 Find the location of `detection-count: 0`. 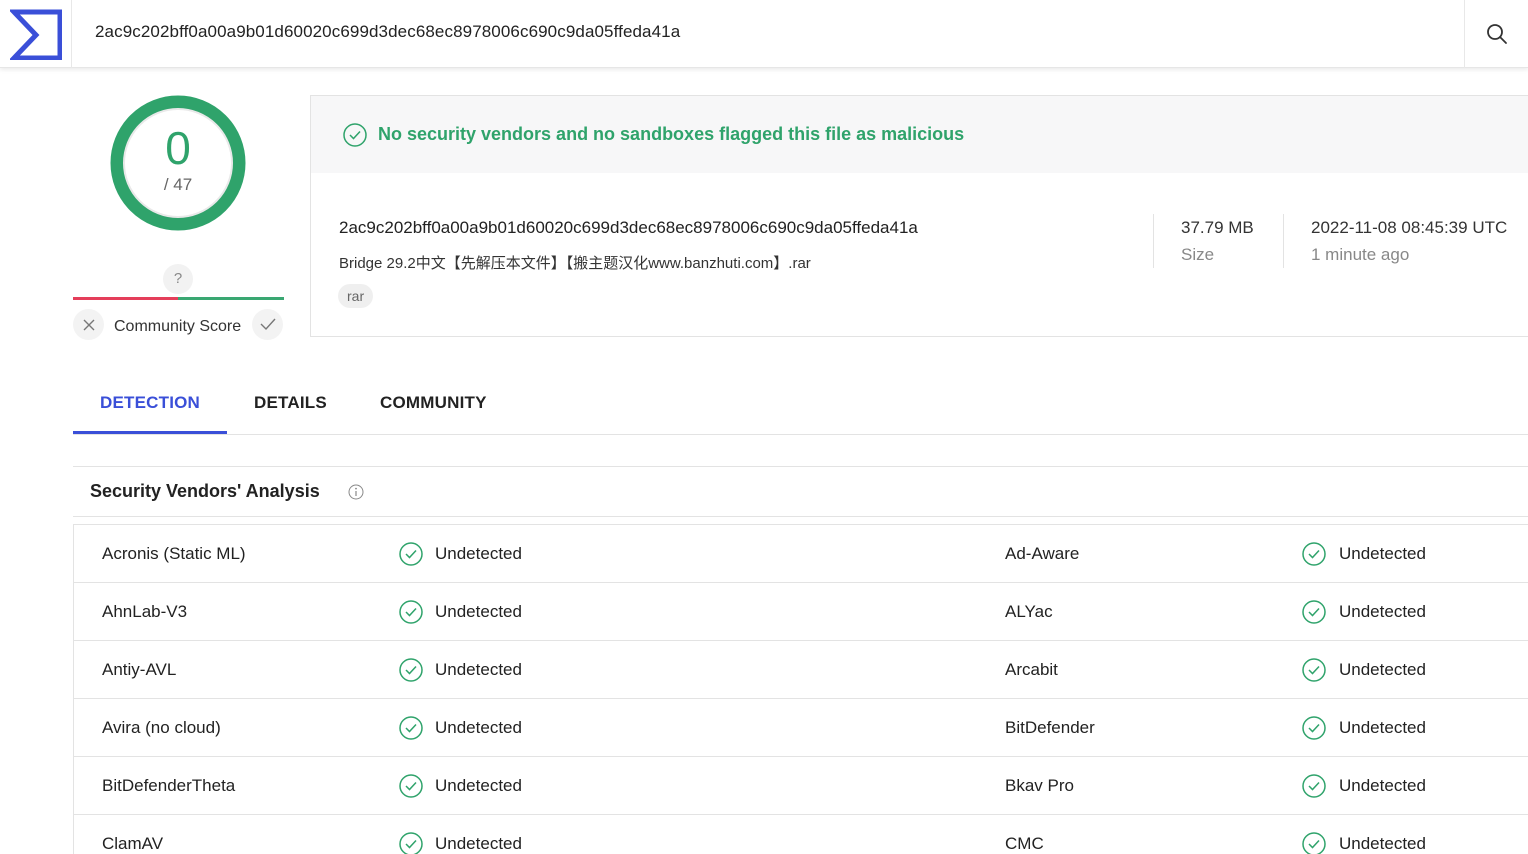

detection-count: 0 is located at coordinates (178, 148).